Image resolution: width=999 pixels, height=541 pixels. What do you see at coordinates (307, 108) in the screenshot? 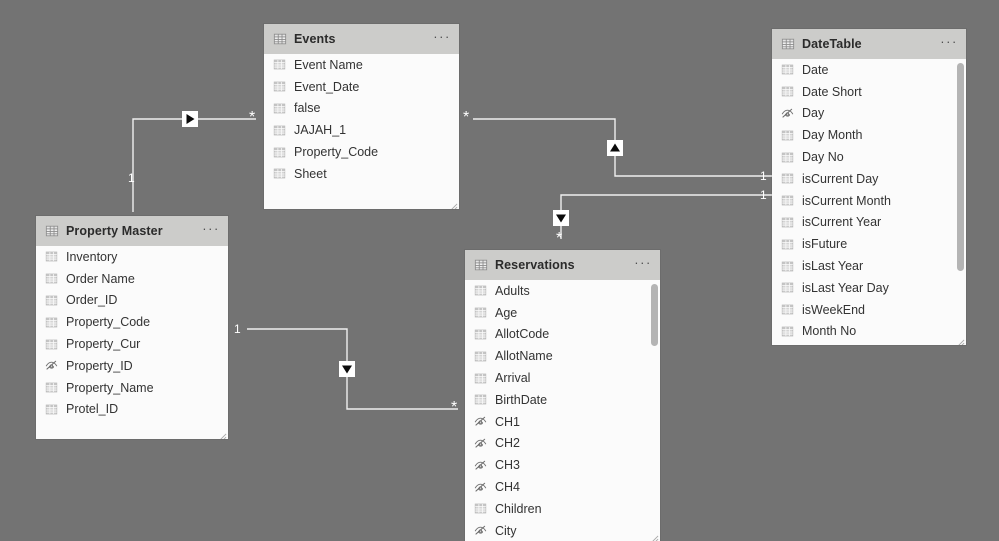
I see `field-label: false` at bounding box center [307, 108].